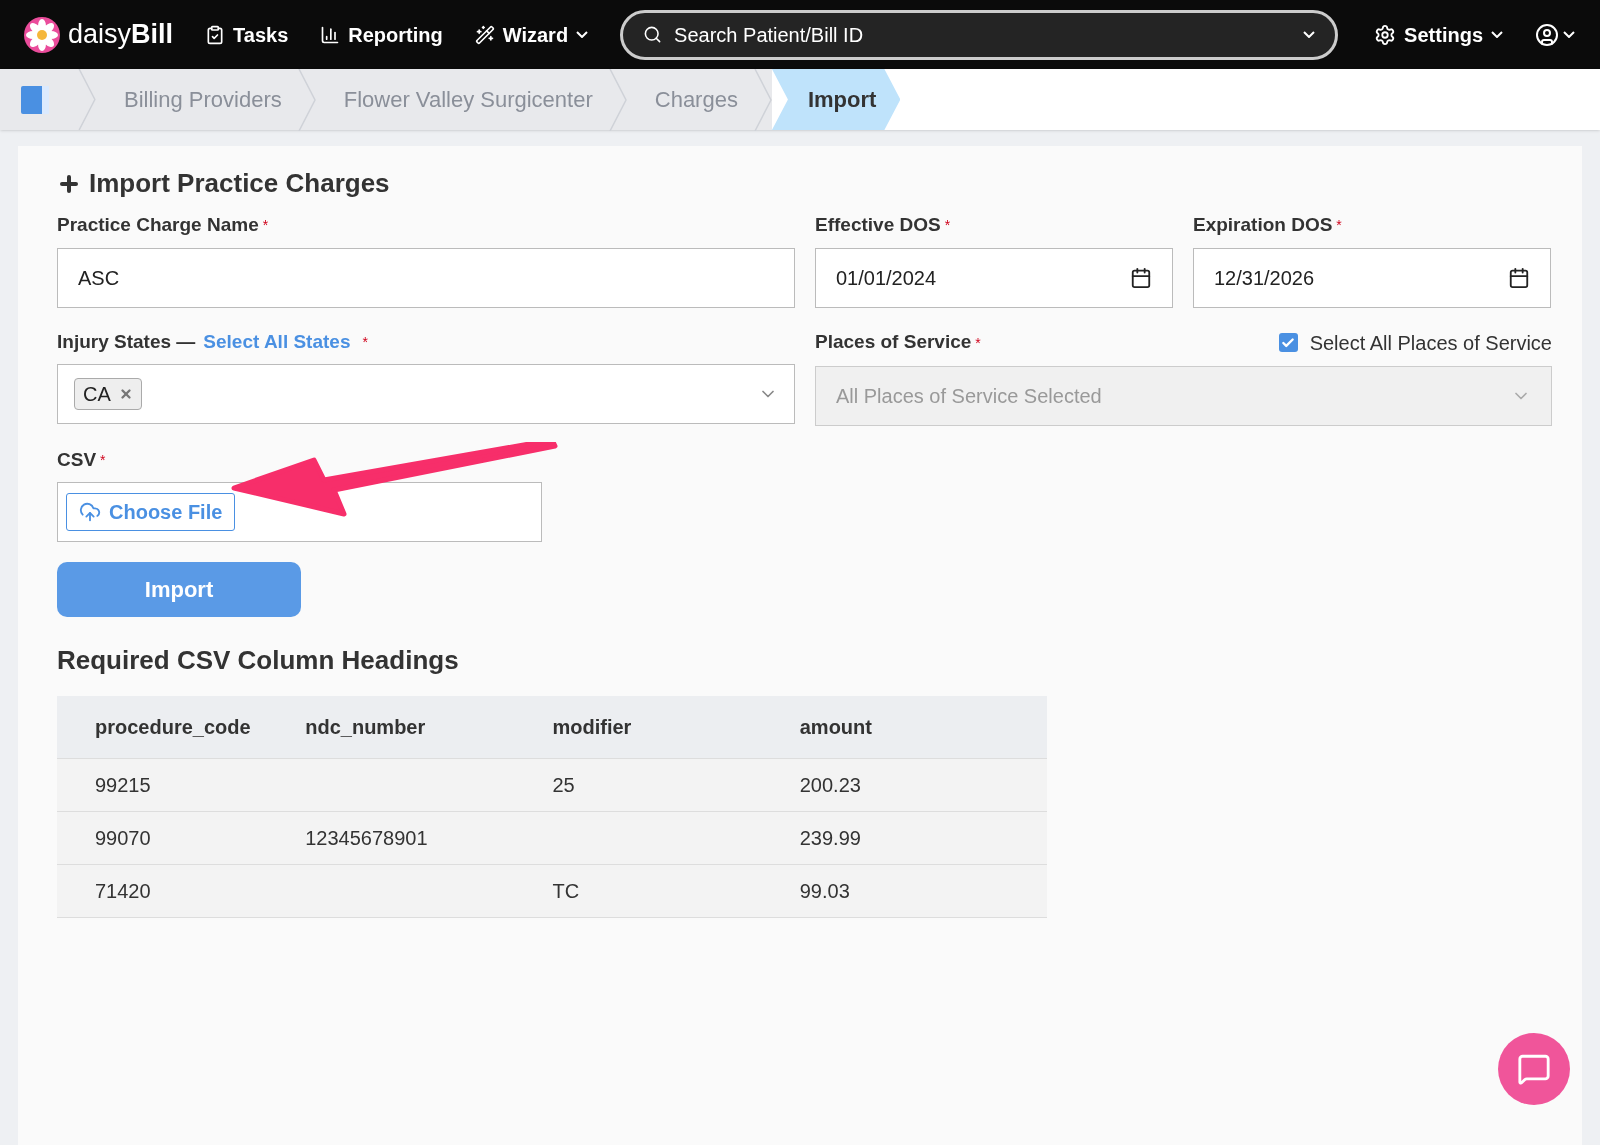 The image size is (1600, 1145). What do you see at coordinates (1438, 34) in the screenshot?
I see `settings-menu: Settings` at bounding box center [1438, 34].